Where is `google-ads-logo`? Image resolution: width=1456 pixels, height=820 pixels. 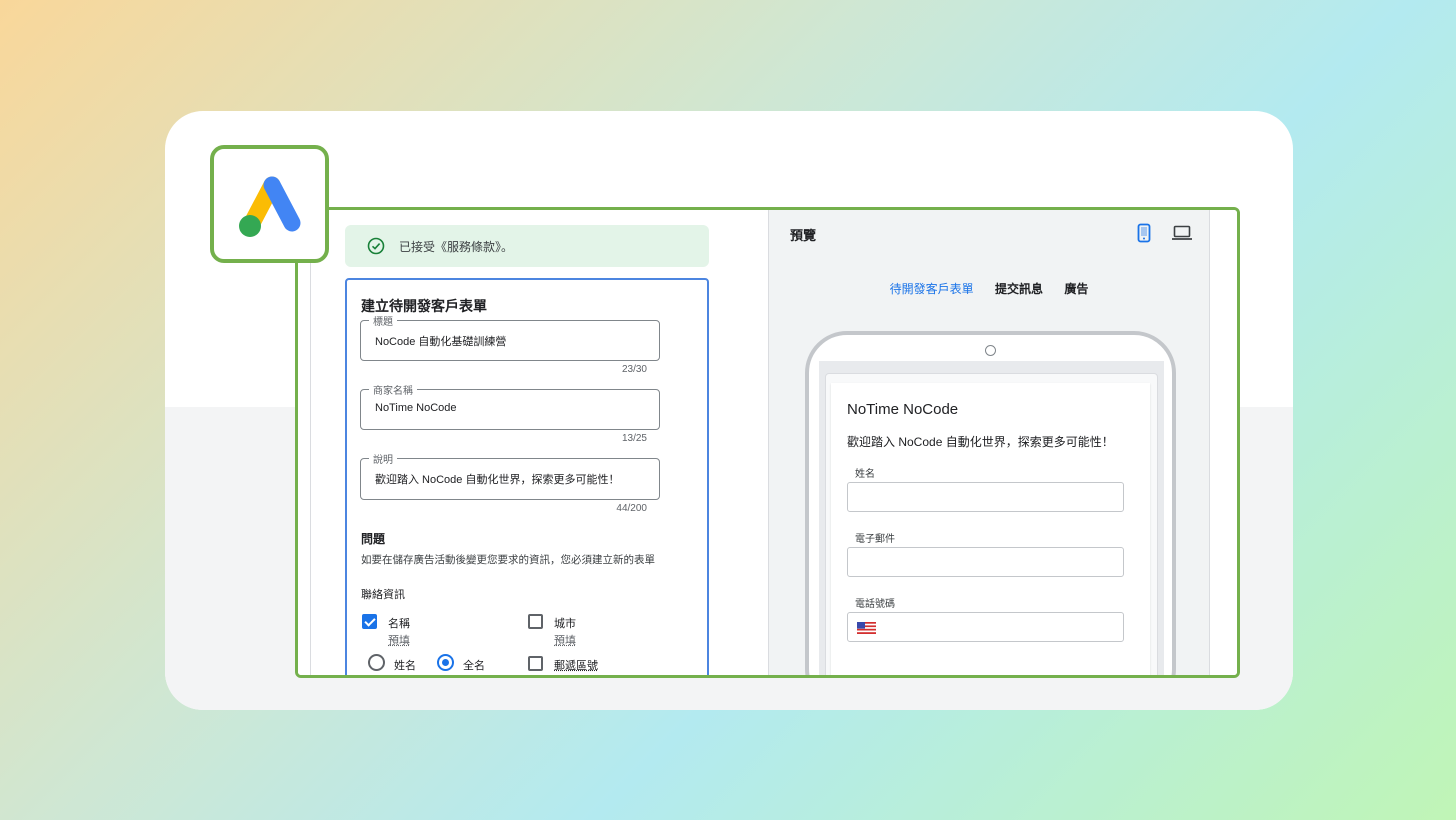 google-ads-logo is located at coordinates (270, 206).